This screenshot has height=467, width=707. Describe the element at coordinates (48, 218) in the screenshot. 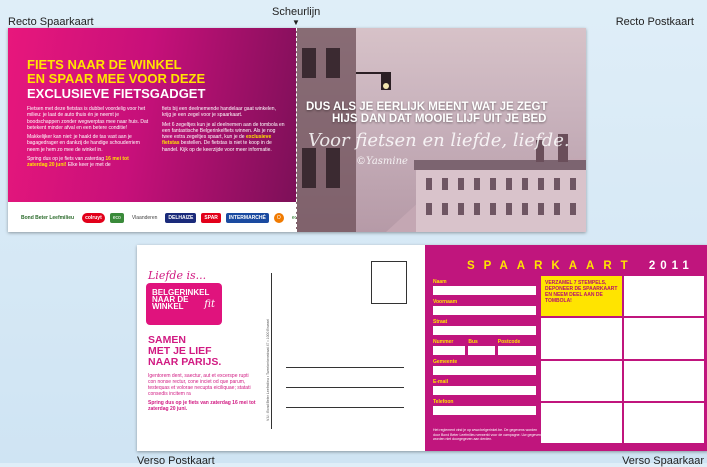

I see `bond-beter-leefmilieu-logo: Bond Beter Leefmilieu` at that location.